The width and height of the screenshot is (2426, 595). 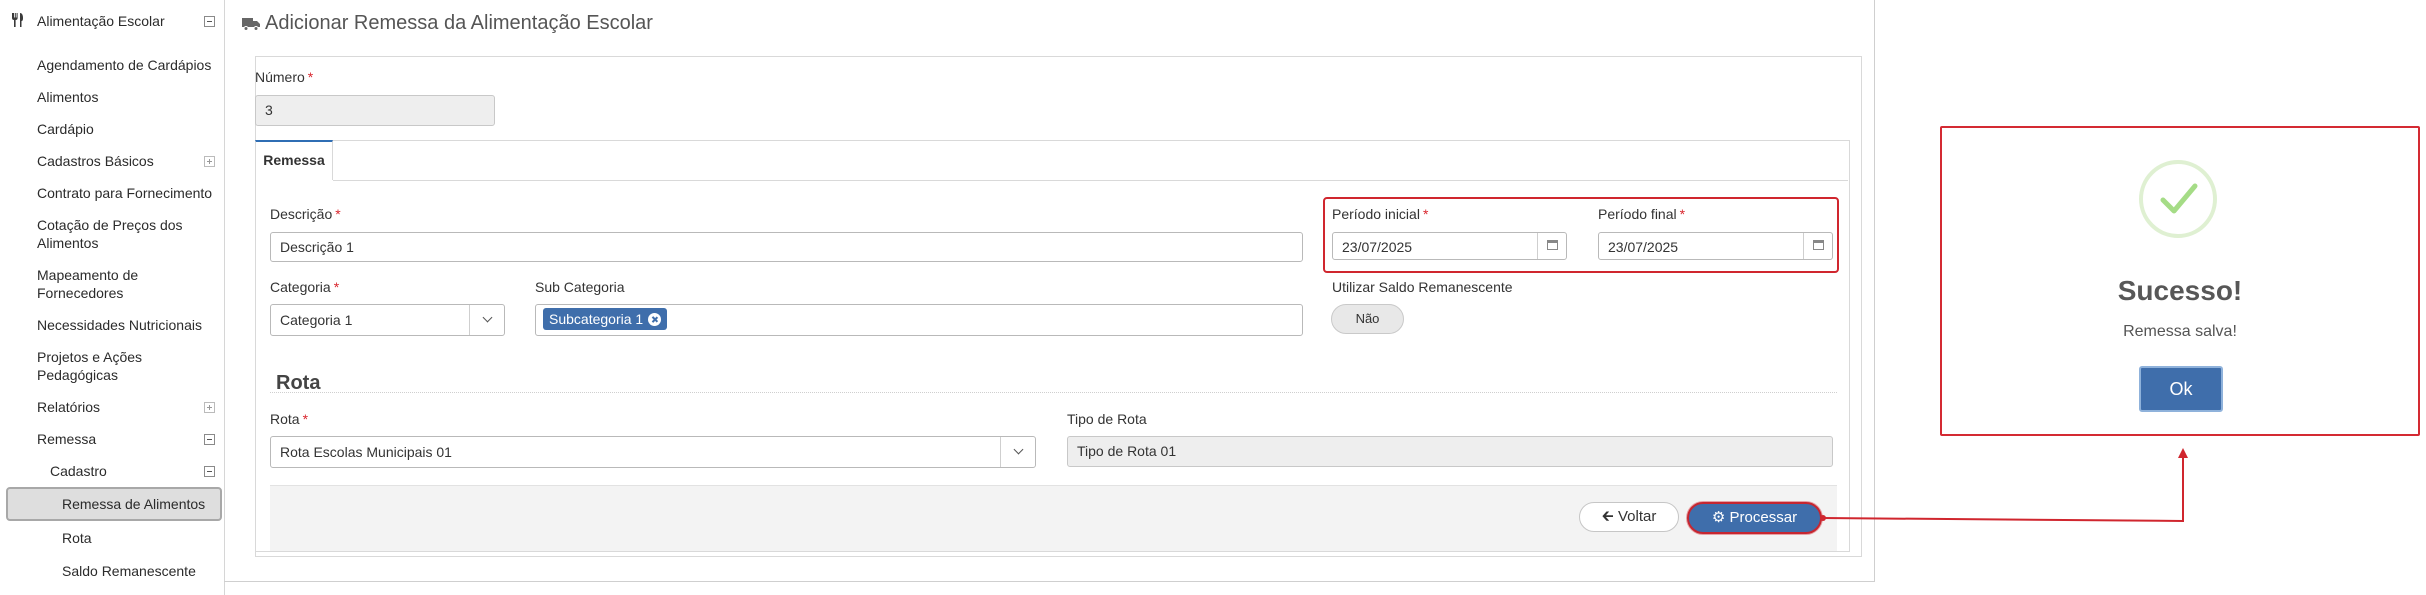 What do you see at coordinates (2181, 389) in the screenshot?
I see `ok-button: Ok` at bounding box center [2181, 389].